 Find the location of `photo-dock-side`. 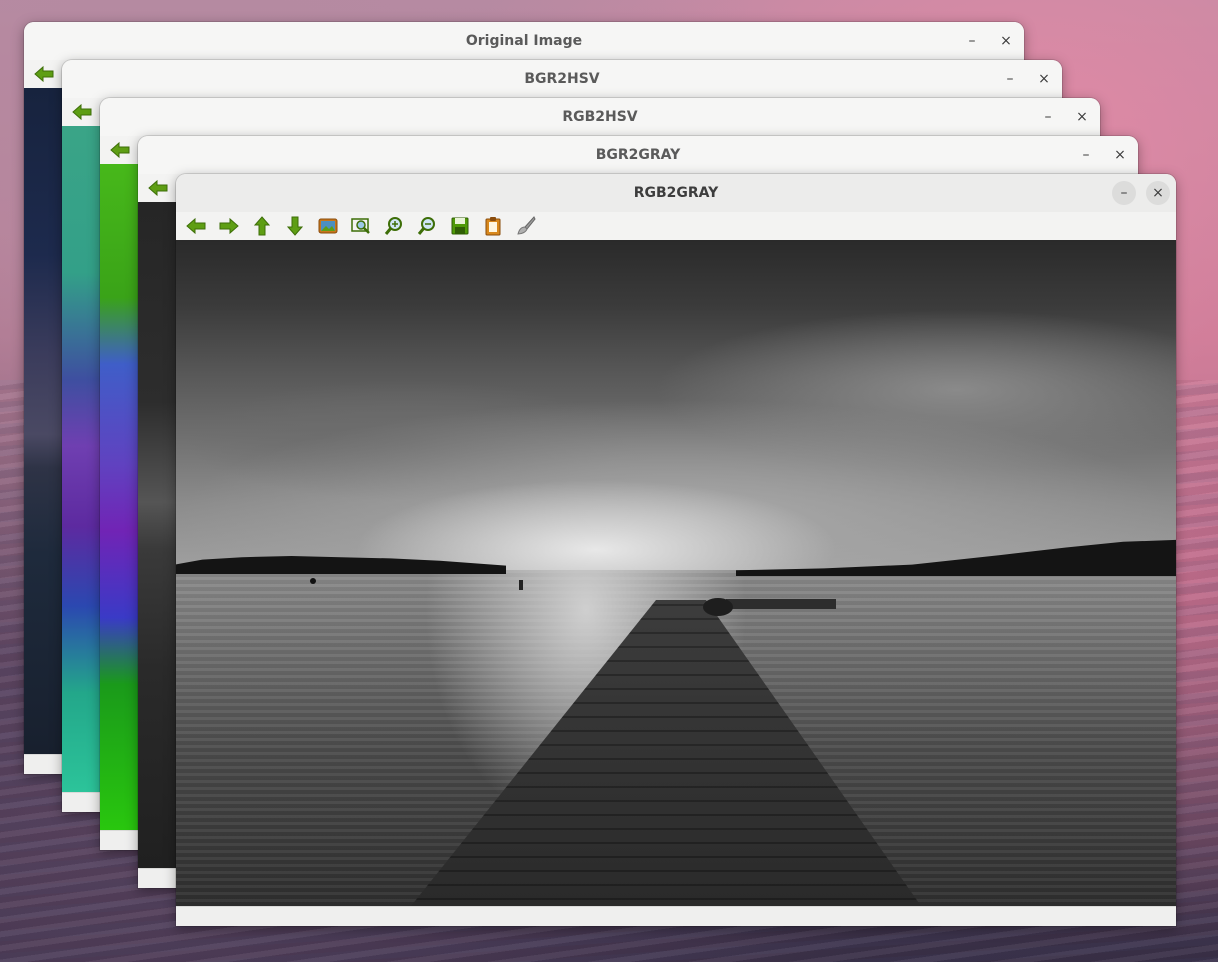

photo-dock-side is located at coordinates (781, 604).